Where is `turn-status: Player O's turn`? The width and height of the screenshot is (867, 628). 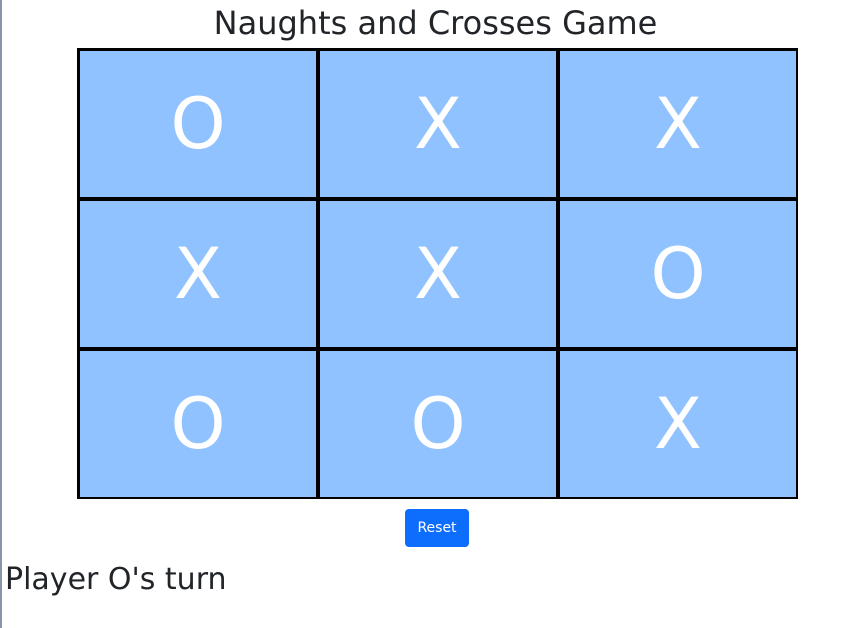 turn-status: Player O's turn is located at coordinates (116, 579).